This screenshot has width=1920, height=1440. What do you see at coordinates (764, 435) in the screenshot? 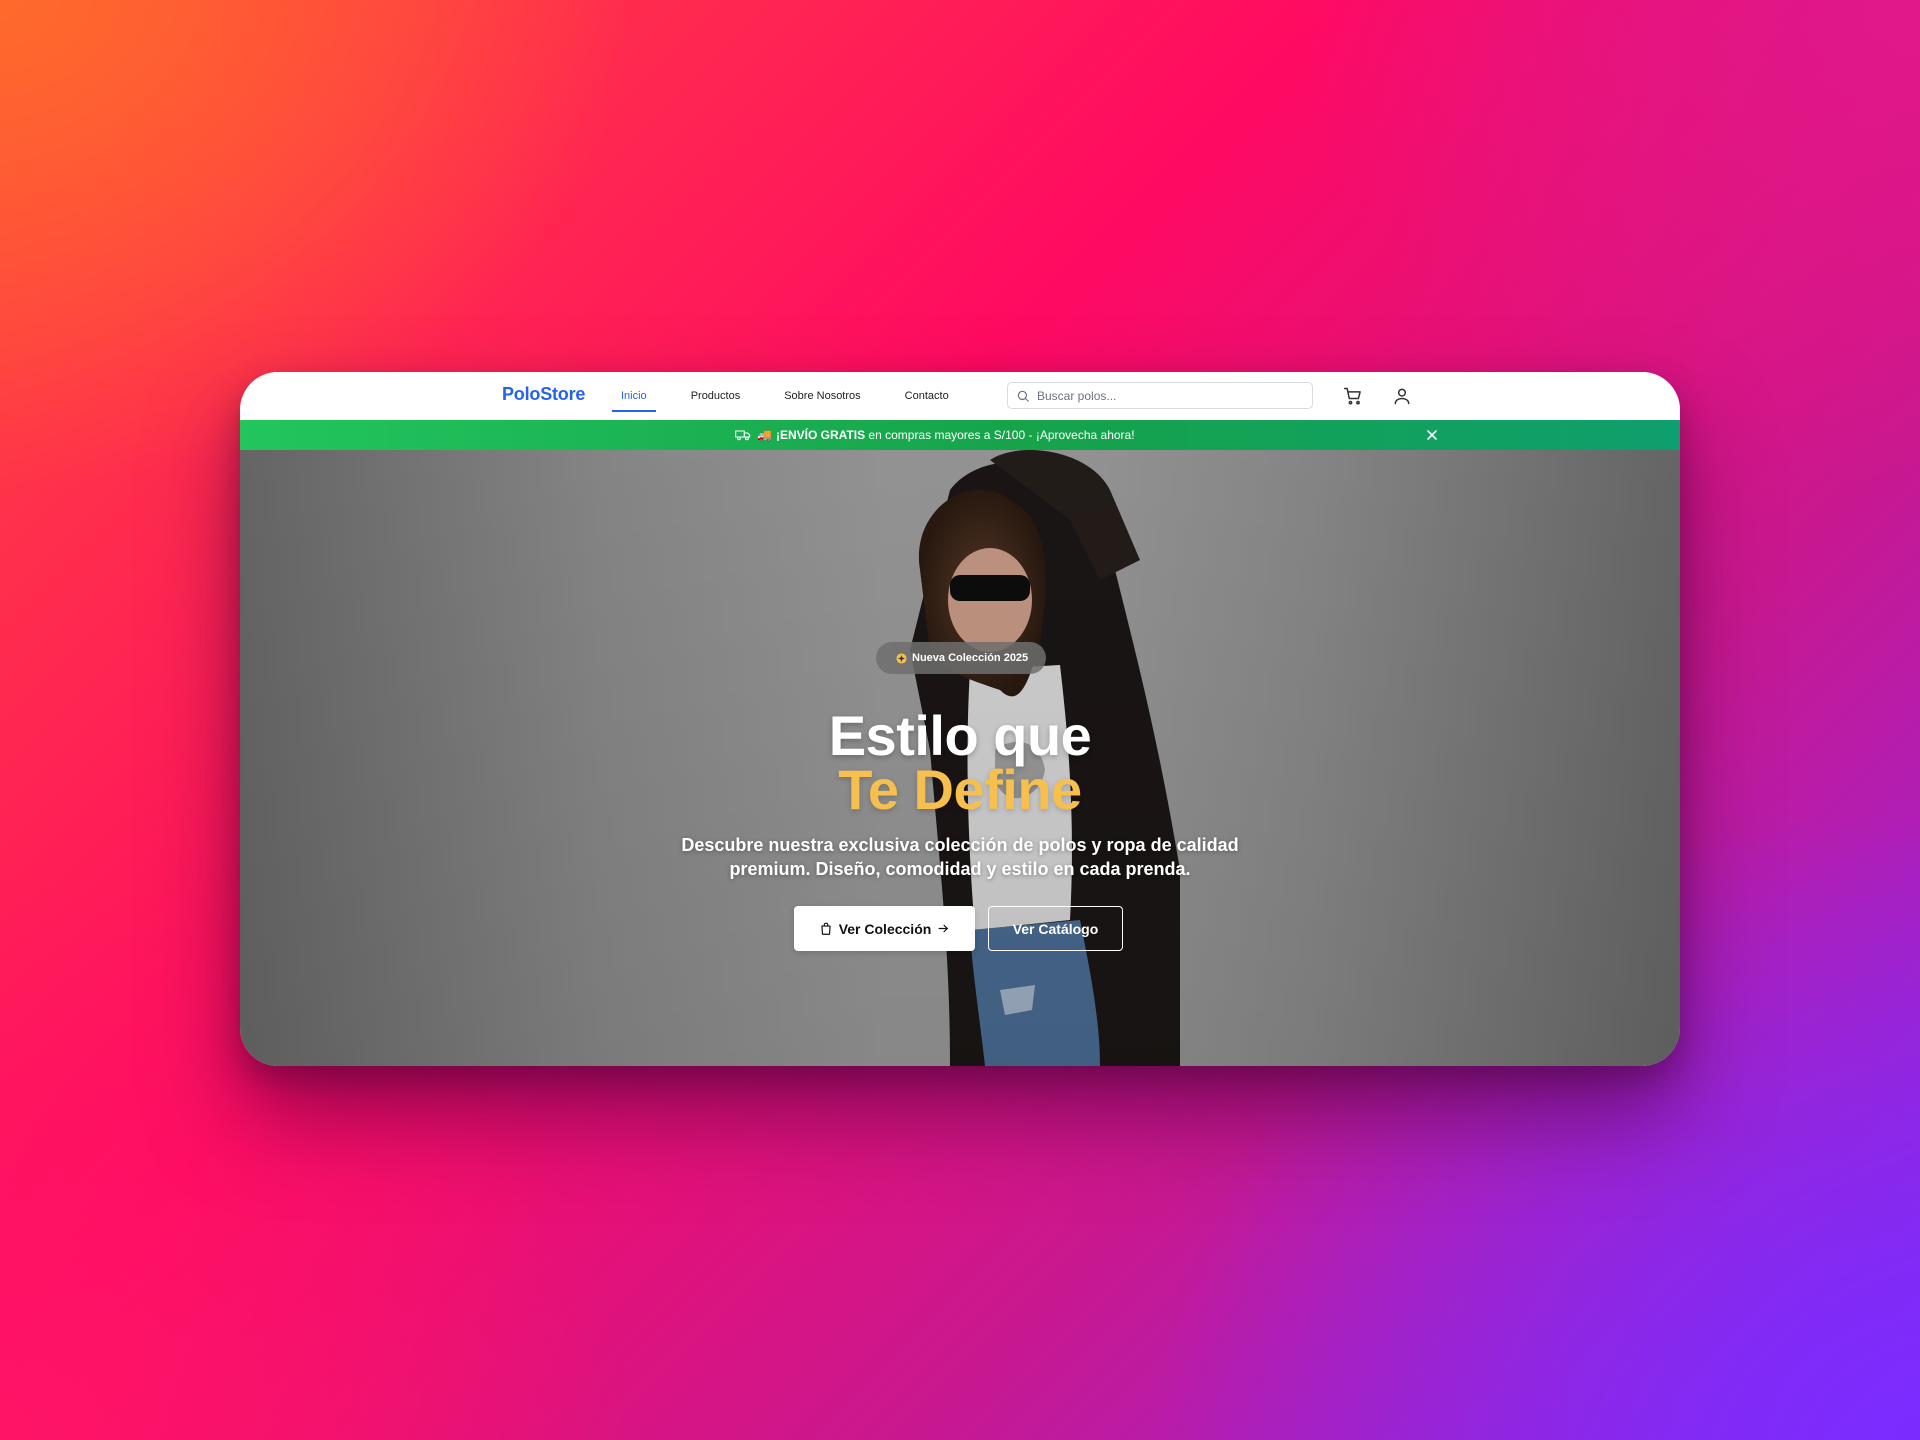
I see `truck-emoji: 🚚` at bounding box center [764, 435].